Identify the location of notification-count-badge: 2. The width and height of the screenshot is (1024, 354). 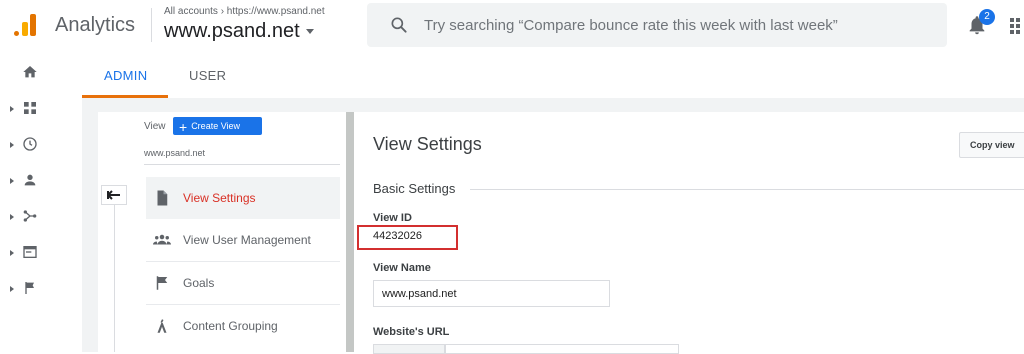
(987, 17).